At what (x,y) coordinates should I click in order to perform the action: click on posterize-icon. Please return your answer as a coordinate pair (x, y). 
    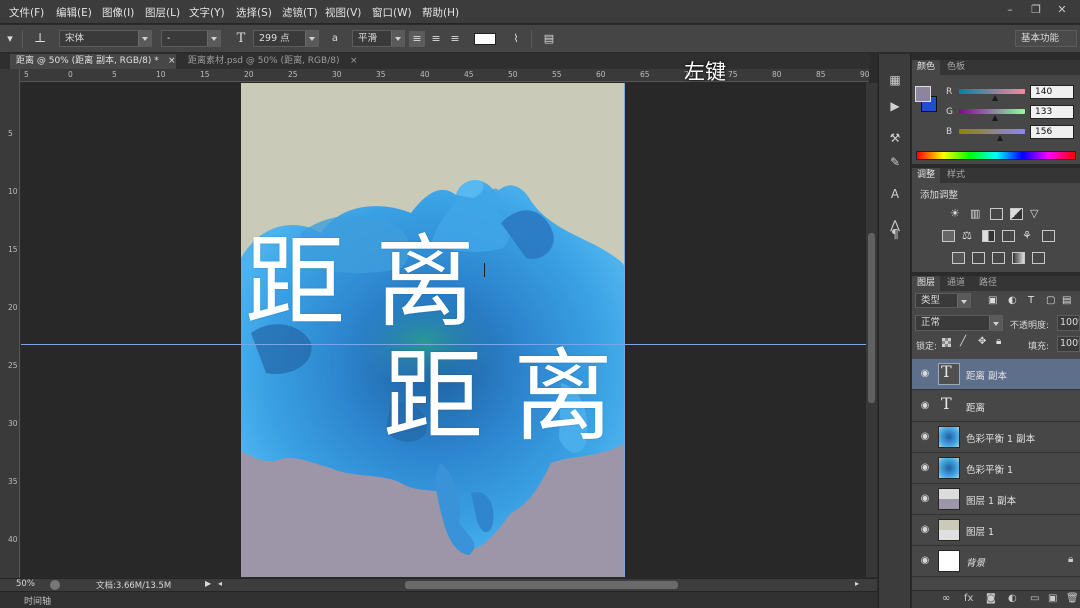
    Looking at the image, I should click on (978, 258).